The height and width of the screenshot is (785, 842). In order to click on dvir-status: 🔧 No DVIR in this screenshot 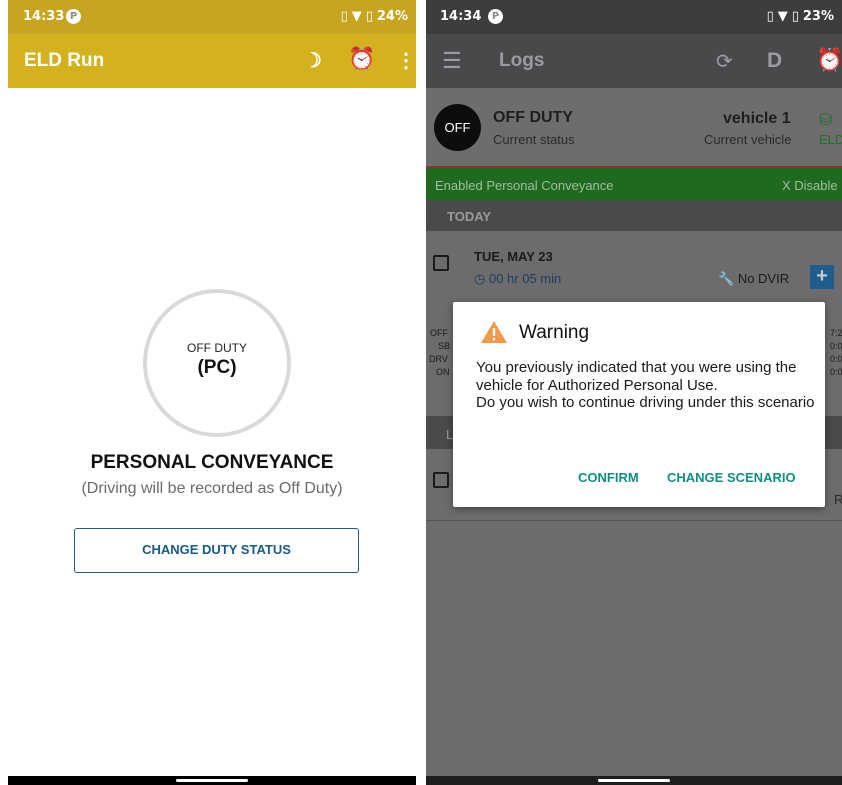, I will do `click(753, 279)`.